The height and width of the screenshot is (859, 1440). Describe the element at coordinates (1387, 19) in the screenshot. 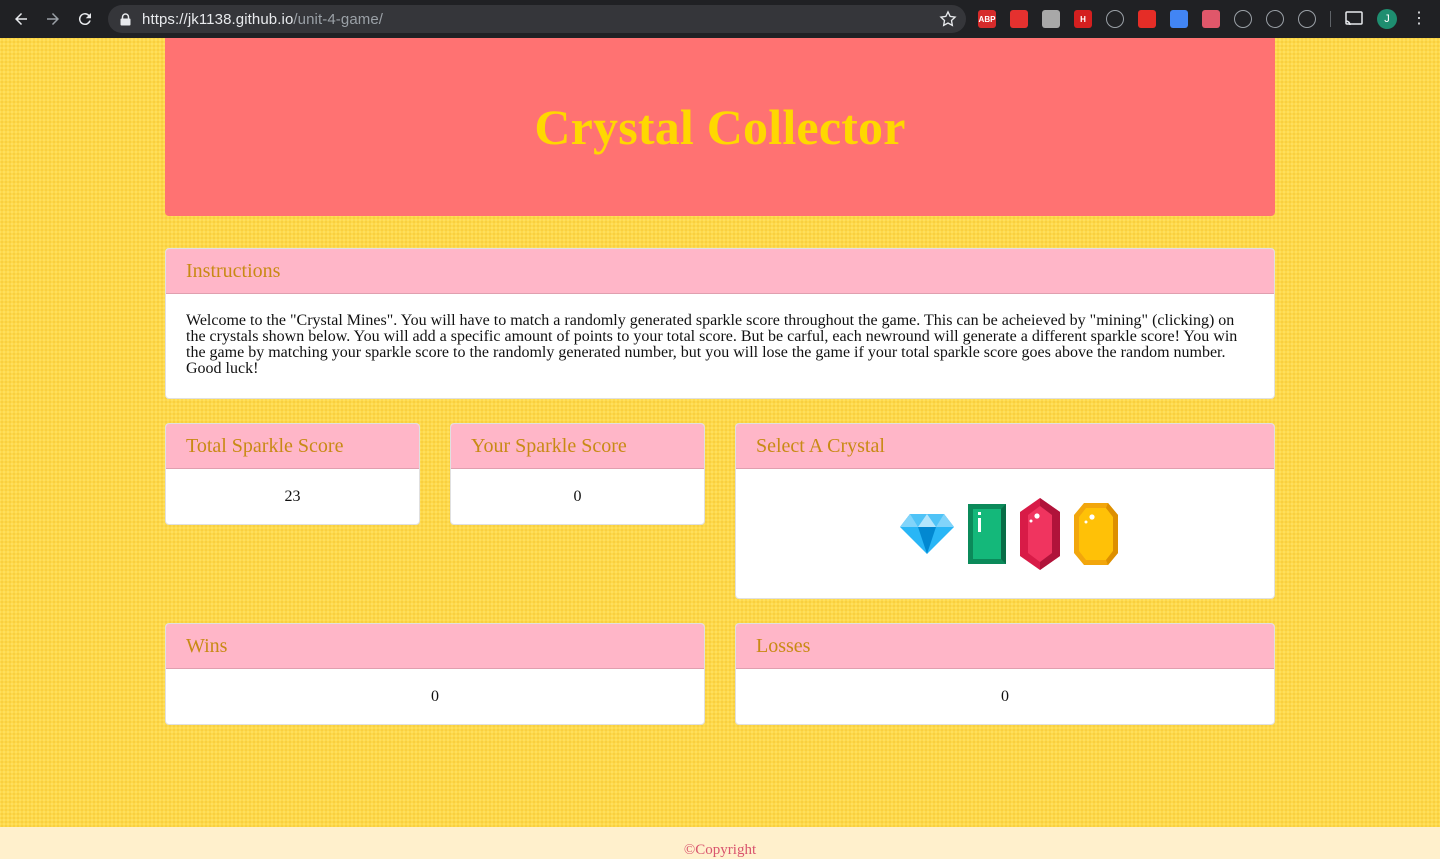

I see `profile-avatar: J` at that location.